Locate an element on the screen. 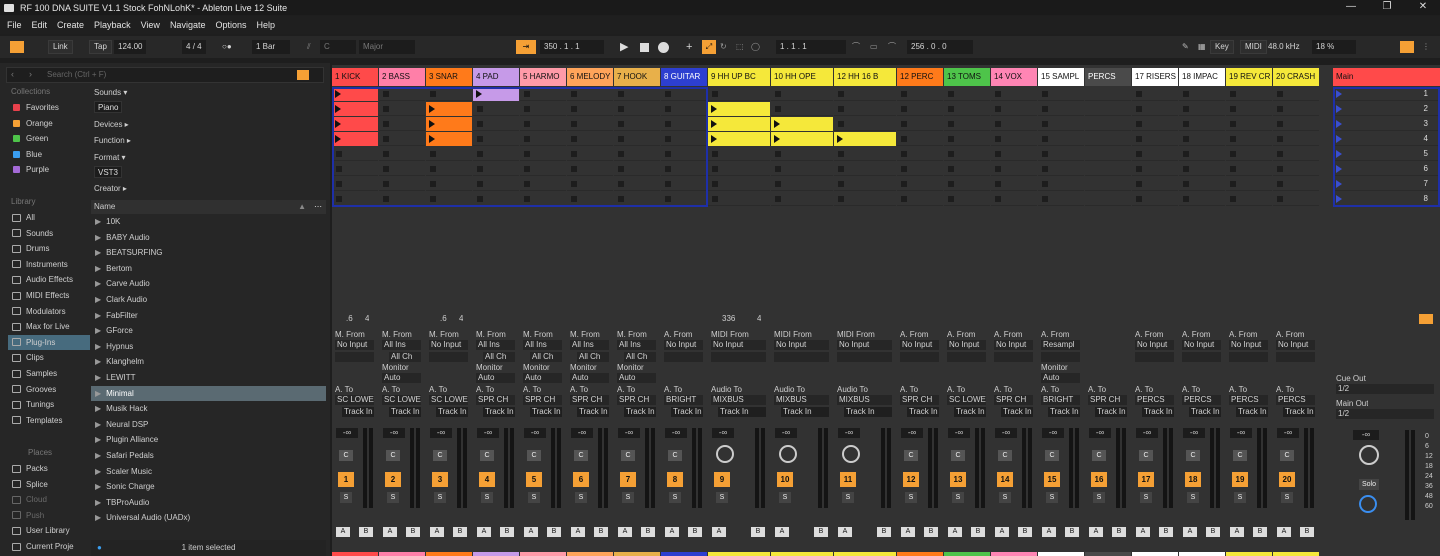 This screenshot has height=556, width=1440. key-map-button: Key is located at coordinates (1222, 47).